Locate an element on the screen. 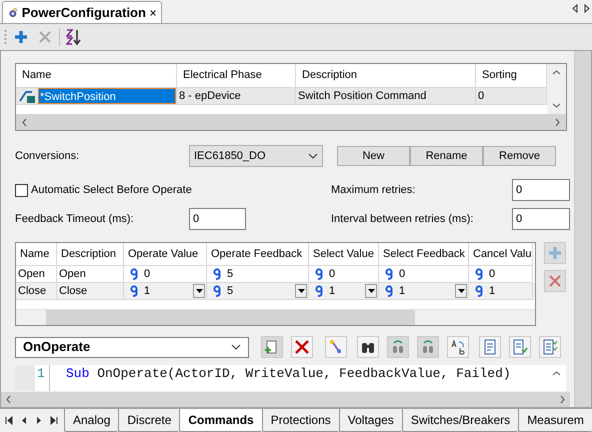 The height and width of the screenshot is (432, 592). field-label: Interval between retries (ms): is located at coordinates (402, 219).